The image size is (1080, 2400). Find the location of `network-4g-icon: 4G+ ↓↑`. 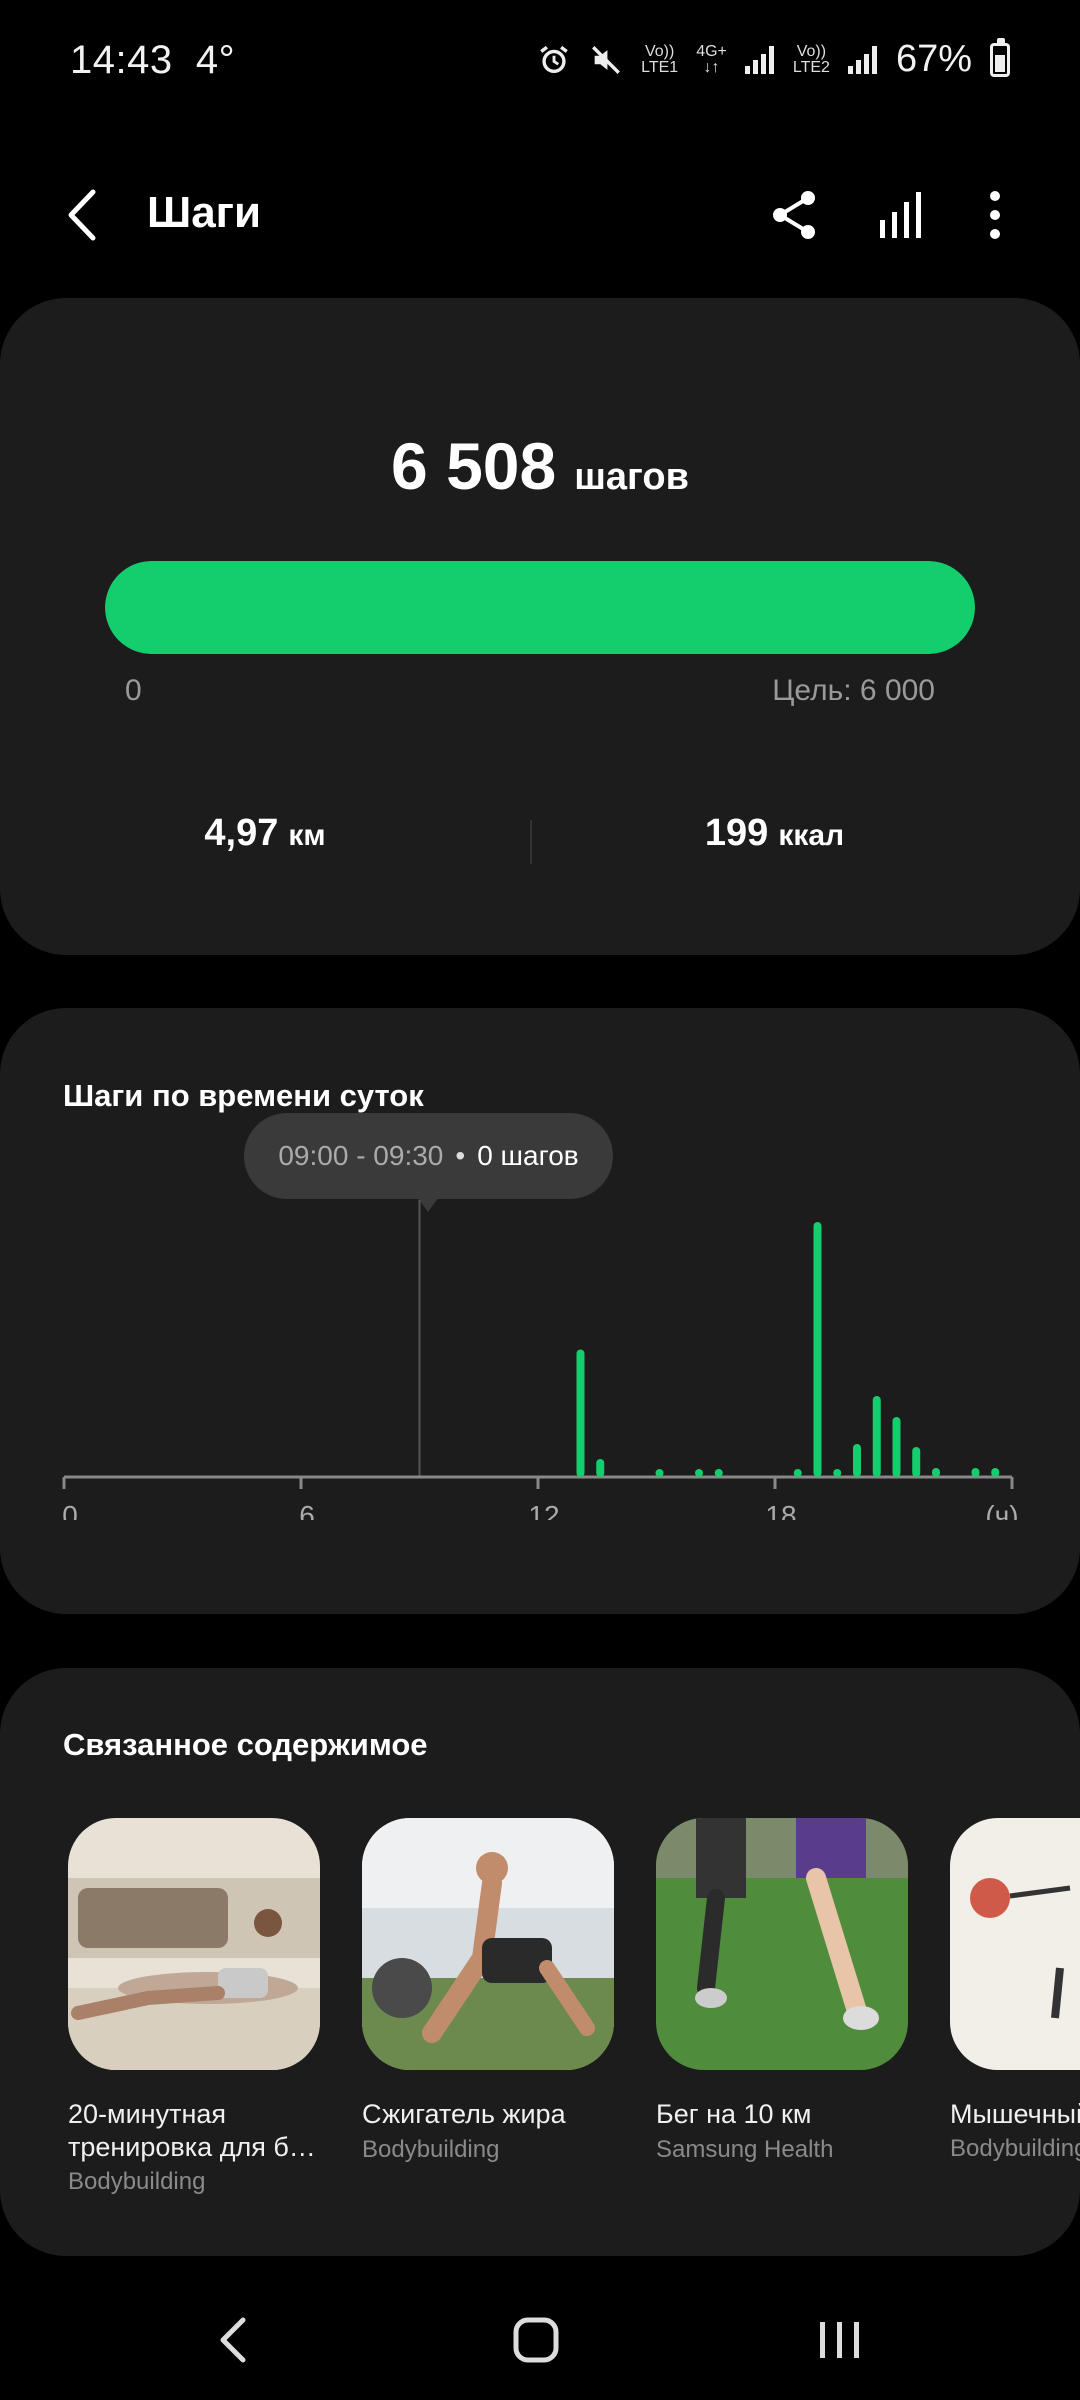

network-4g-icon: 4G+ ↓↑ is located at coordinates (711, 59).